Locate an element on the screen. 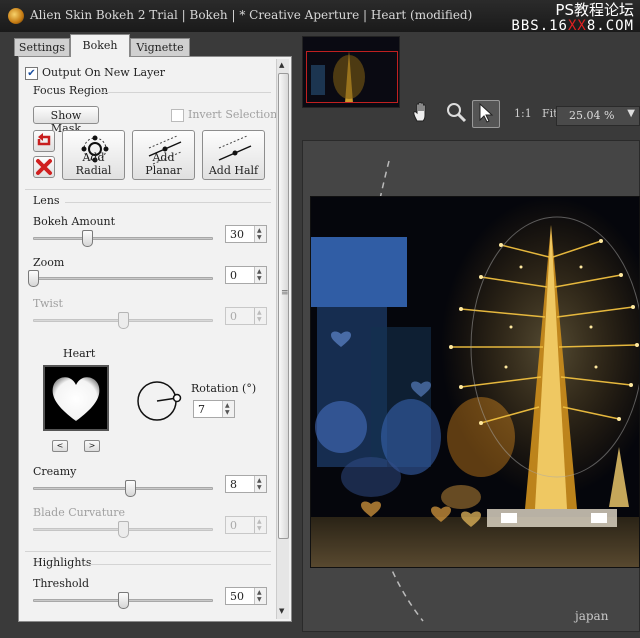 This screenshot has width=640, height=638. creamy-slider-thumb is located at coordinates (131, 488).